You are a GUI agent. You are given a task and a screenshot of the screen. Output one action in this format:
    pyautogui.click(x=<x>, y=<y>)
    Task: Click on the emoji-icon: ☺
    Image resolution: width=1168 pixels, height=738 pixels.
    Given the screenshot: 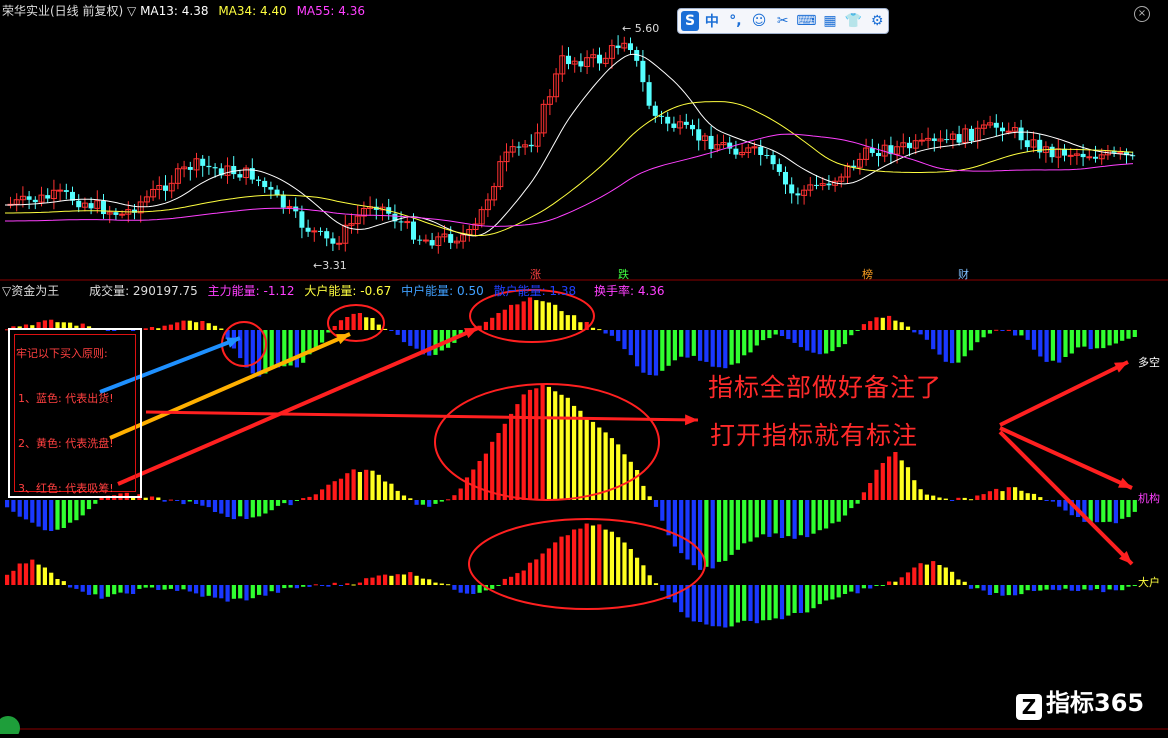 What is the action you would take?
    pyautogui.click(x=759, y=21)
    